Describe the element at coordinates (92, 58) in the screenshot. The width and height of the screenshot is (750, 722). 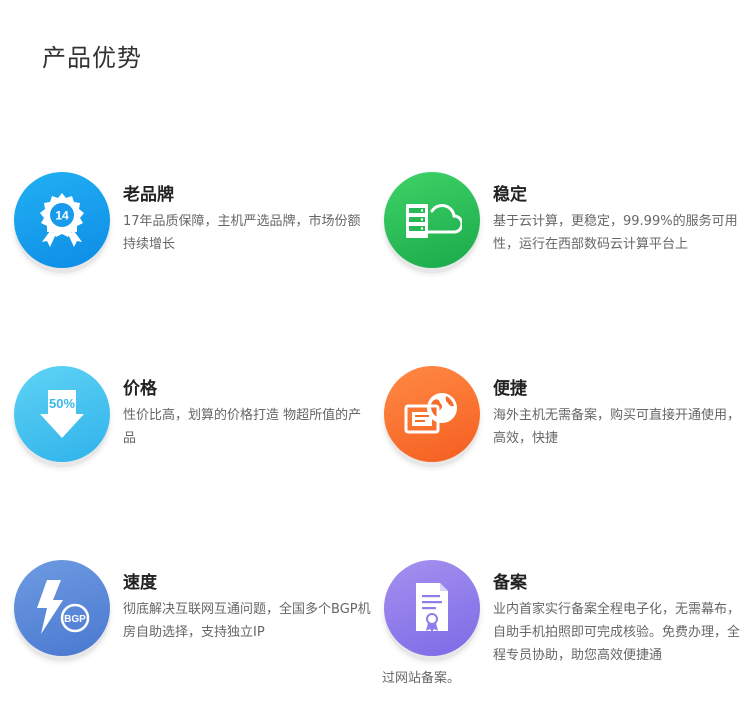
I see `page-title: 产品优势` at that location.